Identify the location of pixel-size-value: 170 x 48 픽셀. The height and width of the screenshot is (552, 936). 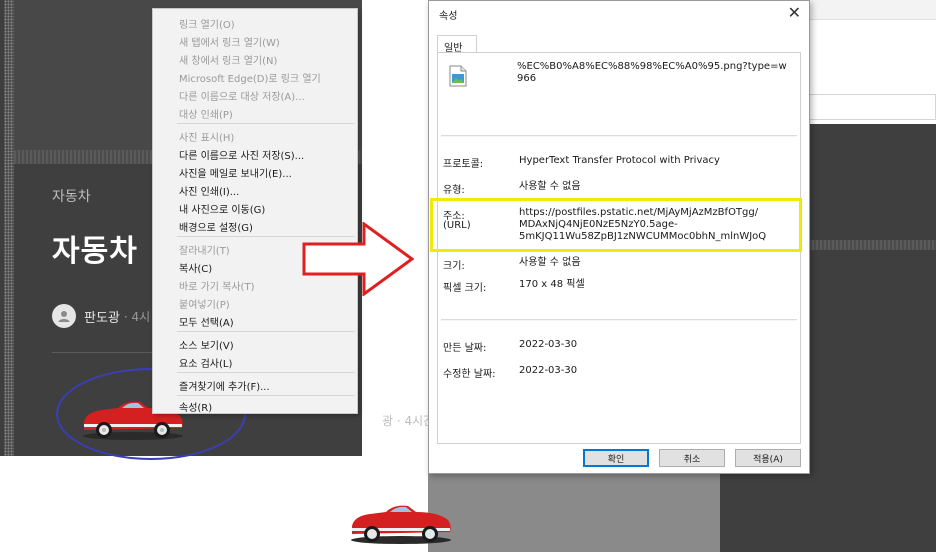
(552, 284).